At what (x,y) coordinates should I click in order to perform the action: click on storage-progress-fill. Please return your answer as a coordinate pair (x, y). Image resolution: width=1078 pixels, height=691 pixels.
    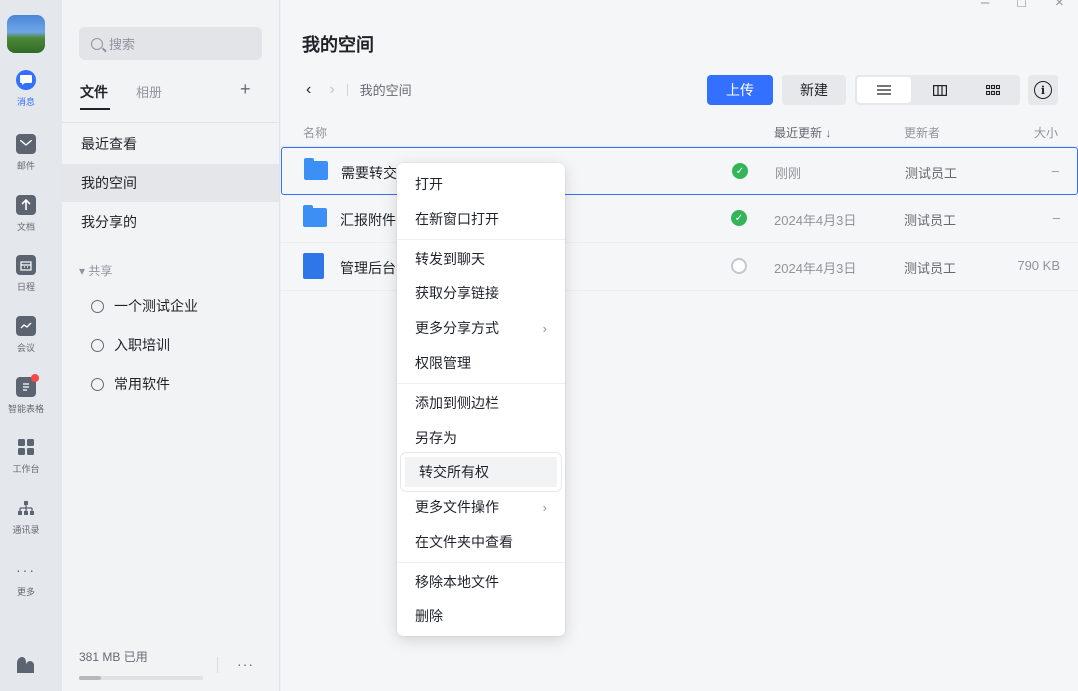
    Looking at the image, I should click on (90, 678).